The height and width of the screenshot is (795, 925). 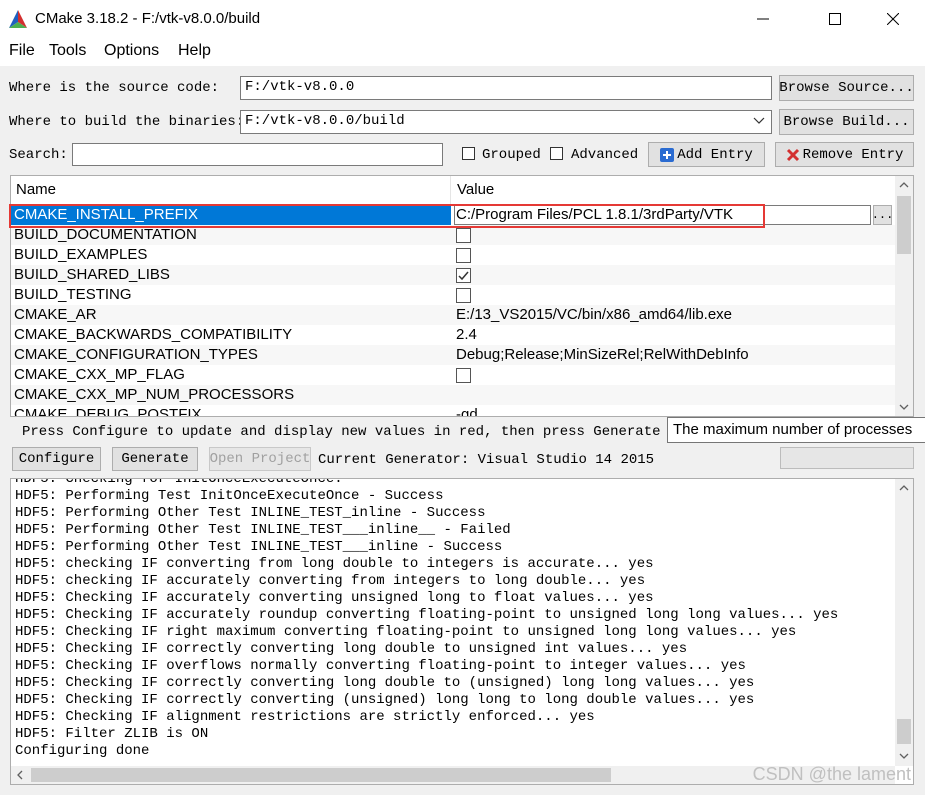 I want to click on remove-entry-button: Remove Entry, so click(x=844, y=154).